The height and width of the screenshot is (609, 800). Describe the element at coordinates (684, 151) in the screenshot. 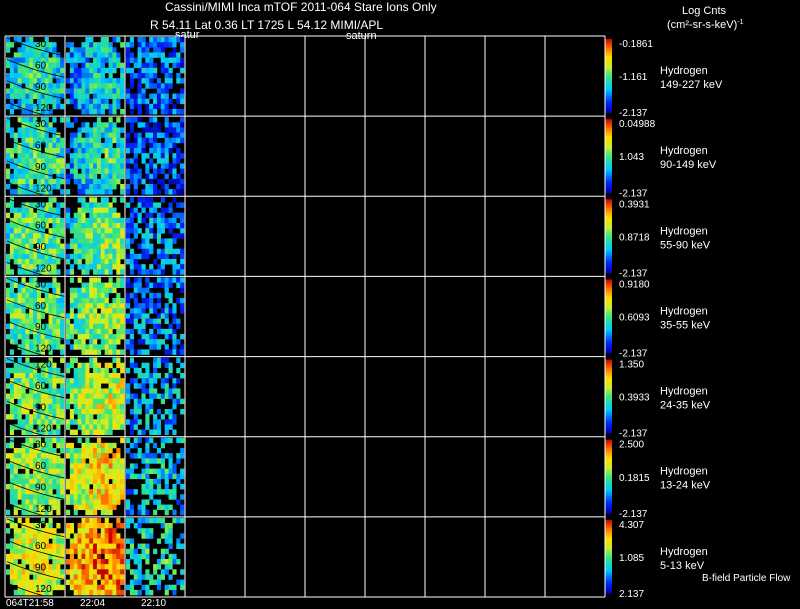

I see `species-label: Hydrogen` at that location.